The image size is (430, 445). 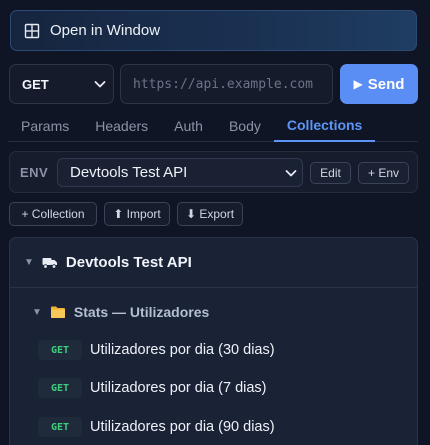 I want to click on add-env-button: + Env, so click(x=383, y=173).